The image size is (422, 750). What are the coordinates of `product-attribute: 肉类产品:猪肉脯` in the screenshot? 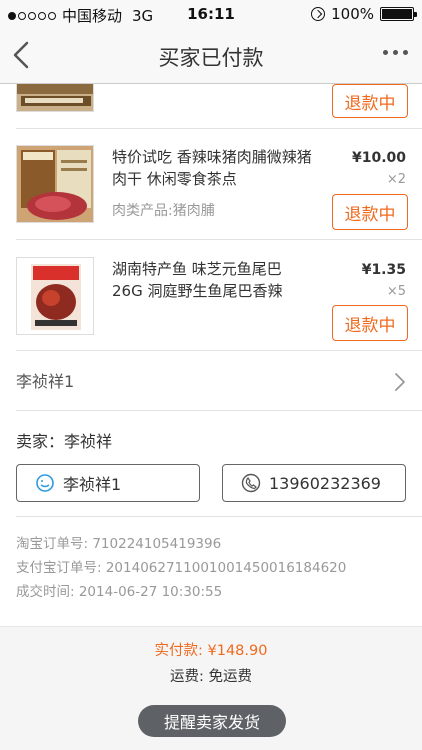 It's located at (163, 211).